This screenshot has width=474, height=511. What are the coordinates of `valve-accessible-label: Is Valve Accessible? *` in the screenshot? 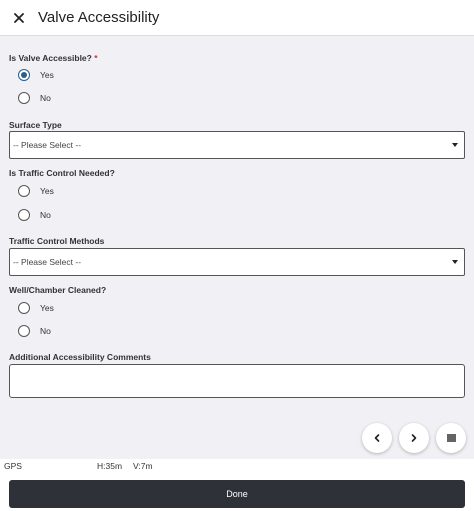 It's located at (53, 58).